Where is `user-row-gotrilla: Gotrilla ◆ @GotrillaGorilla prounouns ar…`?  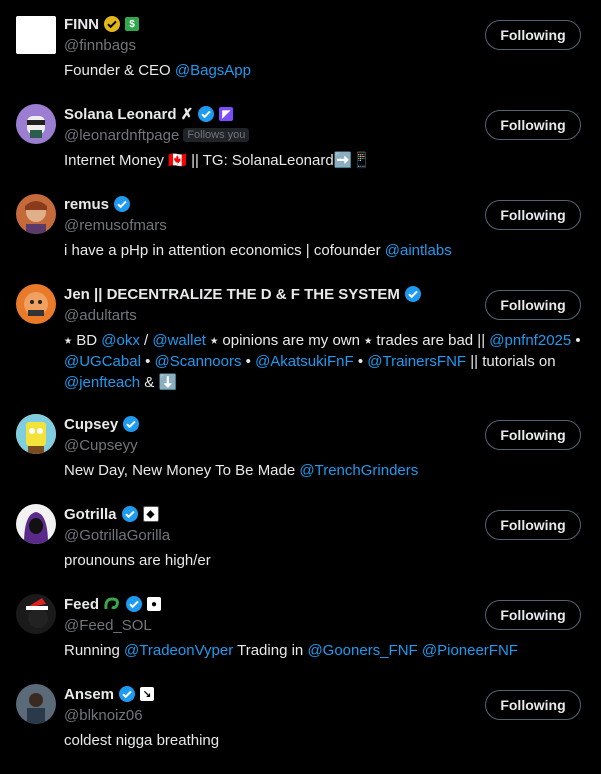
user-row-gotrilla: Gotrilla ◆ @GotrillaGorilla prounouns ar… is located at coordinates (300, 535).